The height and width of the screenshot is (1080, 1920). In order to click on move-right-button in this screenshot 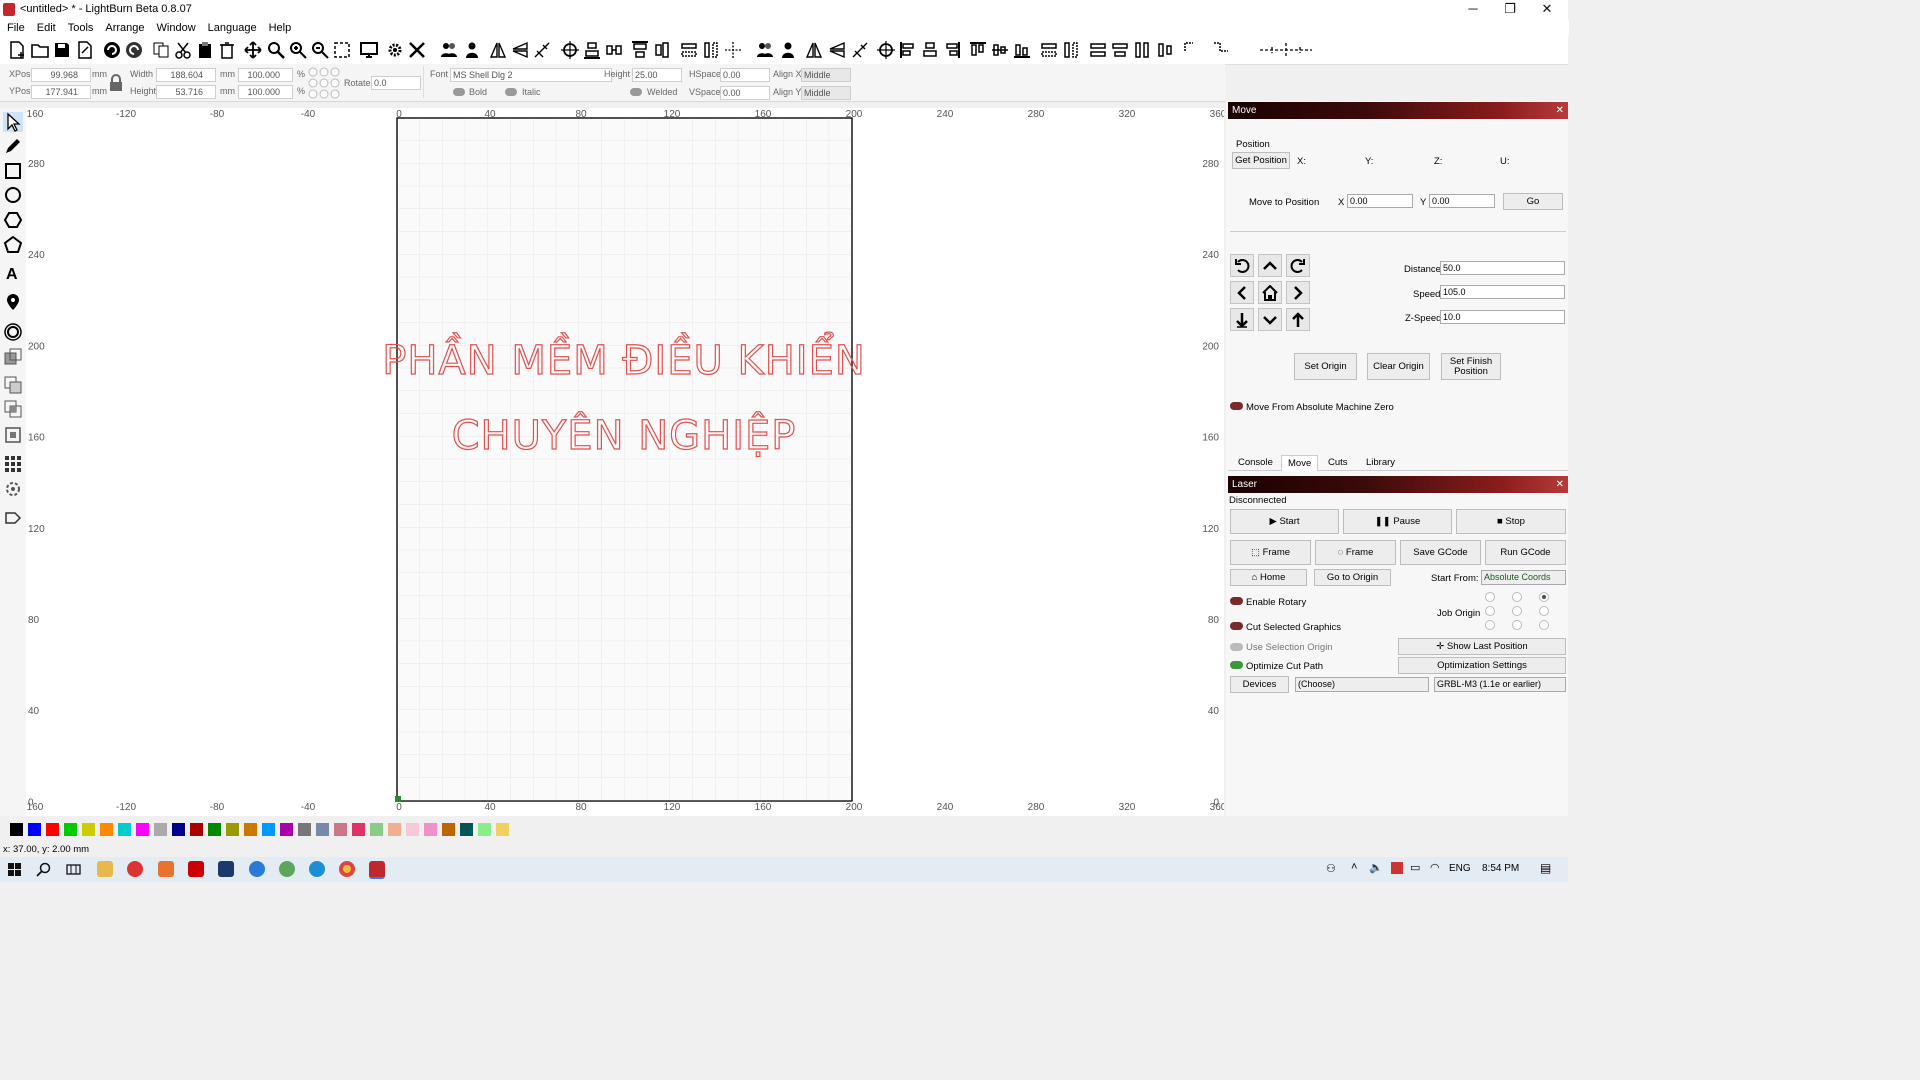, I will do `click(1298, 292)`.